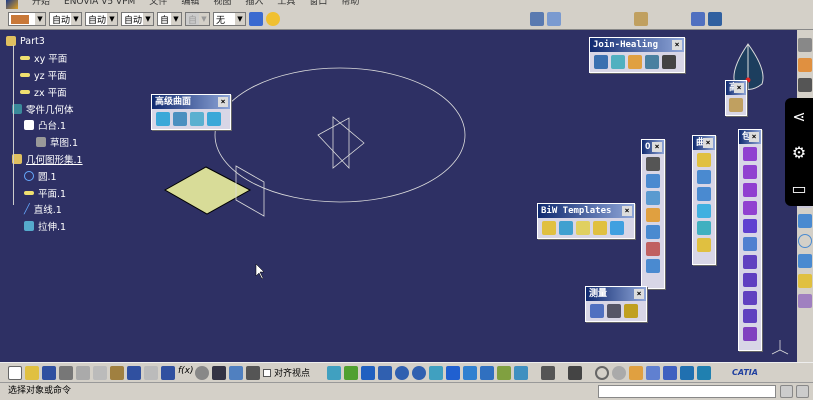 The width and height of the screenshot is (813, 400). I want to click on command-input, so click(687, 391).